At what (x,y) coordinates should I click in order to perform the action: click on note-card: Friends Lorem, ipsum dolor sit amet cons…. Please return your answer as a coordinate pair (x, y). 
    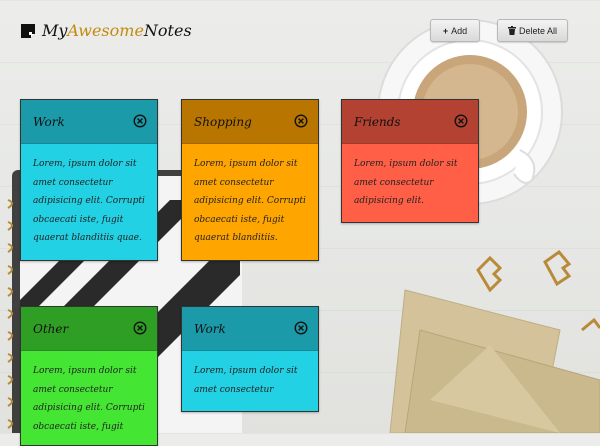
    Looking at the image, I should click on (410, 161).